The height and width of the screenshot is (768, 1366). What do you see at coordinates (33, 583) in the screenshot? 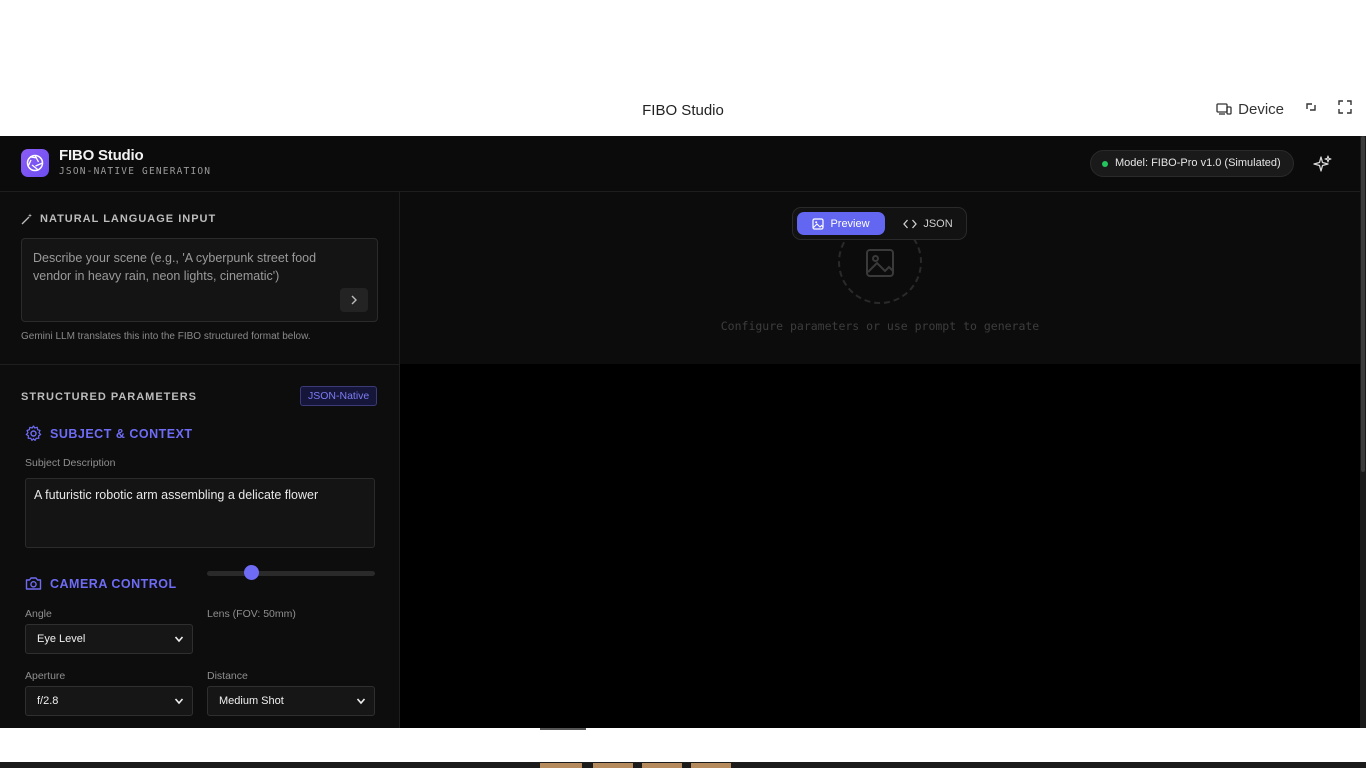
I see `camera-icon` at bounding box center [33, 583].